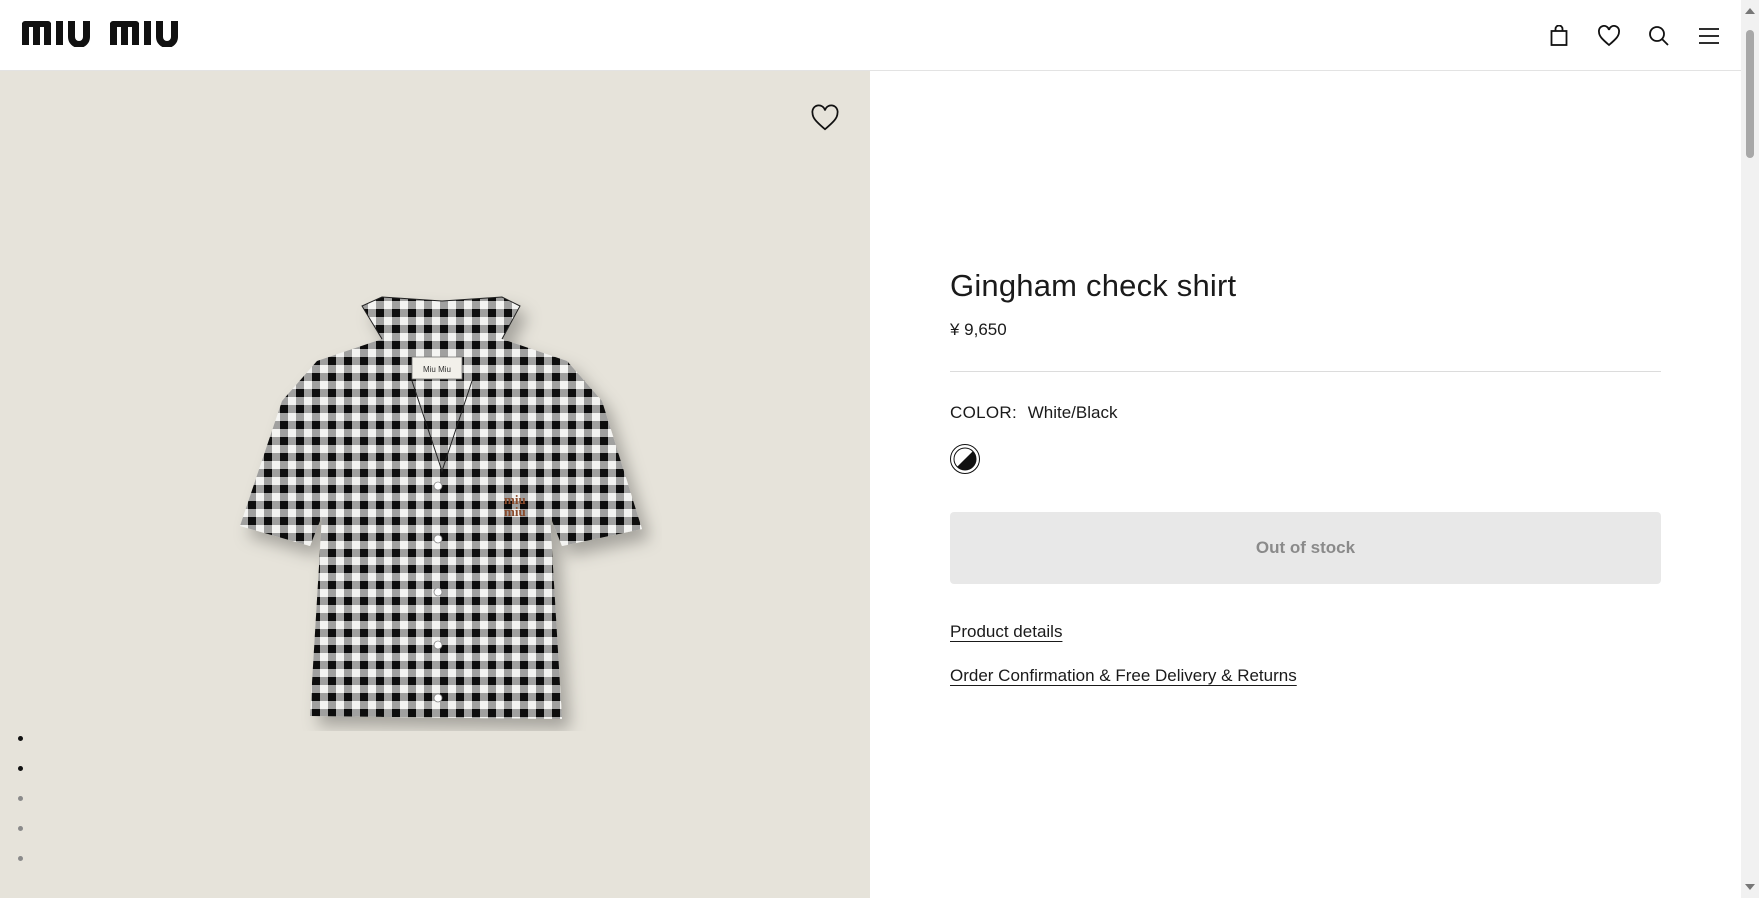 This screenshot has height=898, width=1759. I want to click on out-of-stock-button: Out of stock, so click(1305, 548).